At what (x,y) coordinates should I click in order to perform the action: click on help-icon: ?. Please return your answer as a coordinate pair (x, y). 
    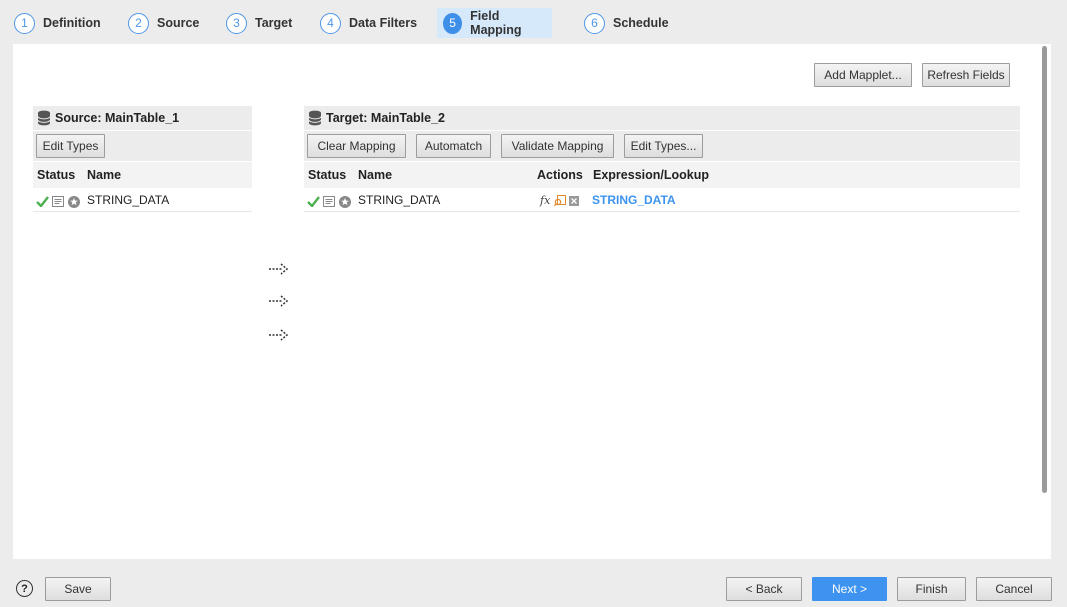
    Looking at the image, I should click on (24, 588).